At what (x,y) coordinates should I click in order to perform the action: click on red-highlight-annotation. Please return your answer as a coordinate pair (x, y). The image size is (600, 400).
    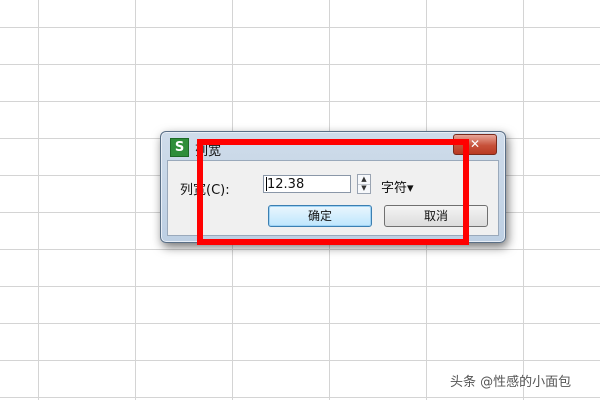
    Looking at the image, I should click on (333, 192).